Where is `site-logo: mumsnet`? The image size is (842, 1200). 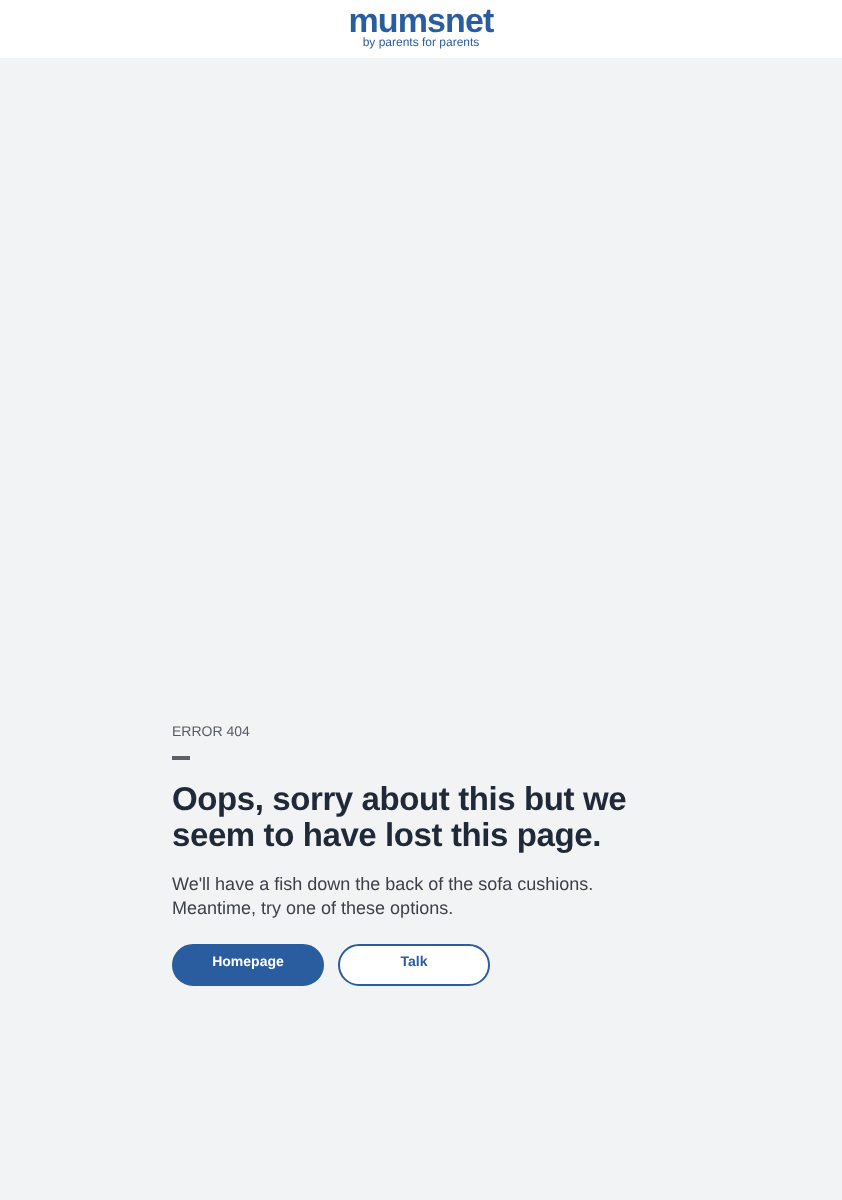
site-logo: mumsnet is located at coordinates (421, 21).